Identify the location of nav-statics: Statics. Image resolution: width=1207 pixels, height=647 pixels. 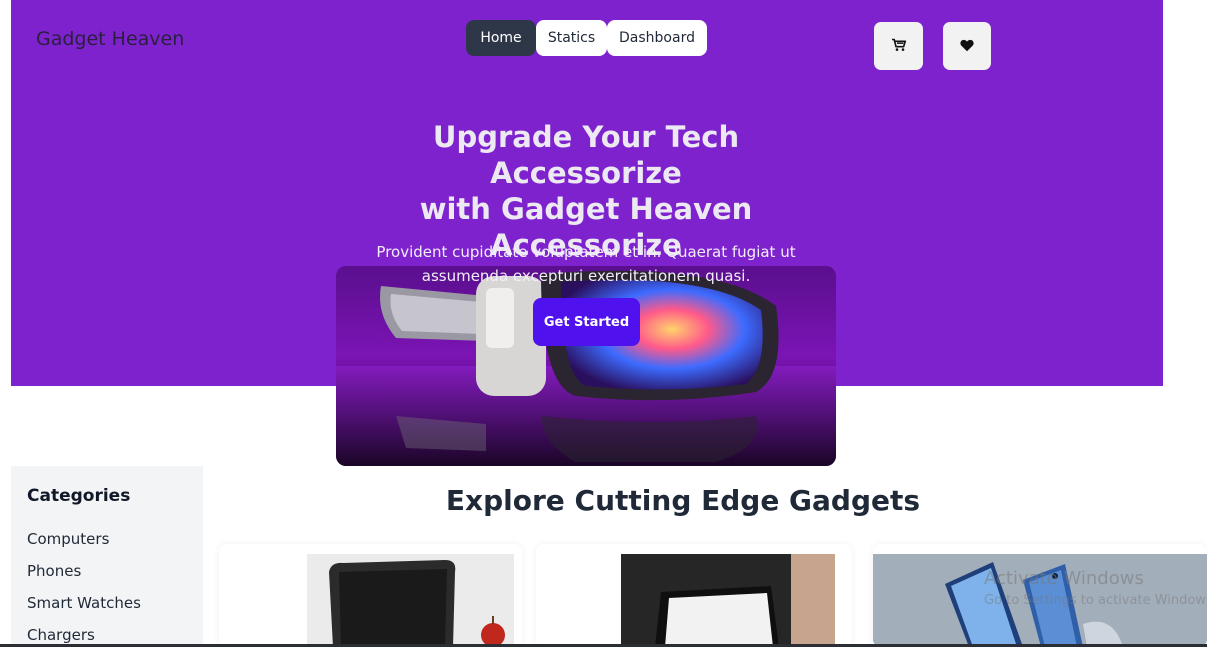
(571, 38).